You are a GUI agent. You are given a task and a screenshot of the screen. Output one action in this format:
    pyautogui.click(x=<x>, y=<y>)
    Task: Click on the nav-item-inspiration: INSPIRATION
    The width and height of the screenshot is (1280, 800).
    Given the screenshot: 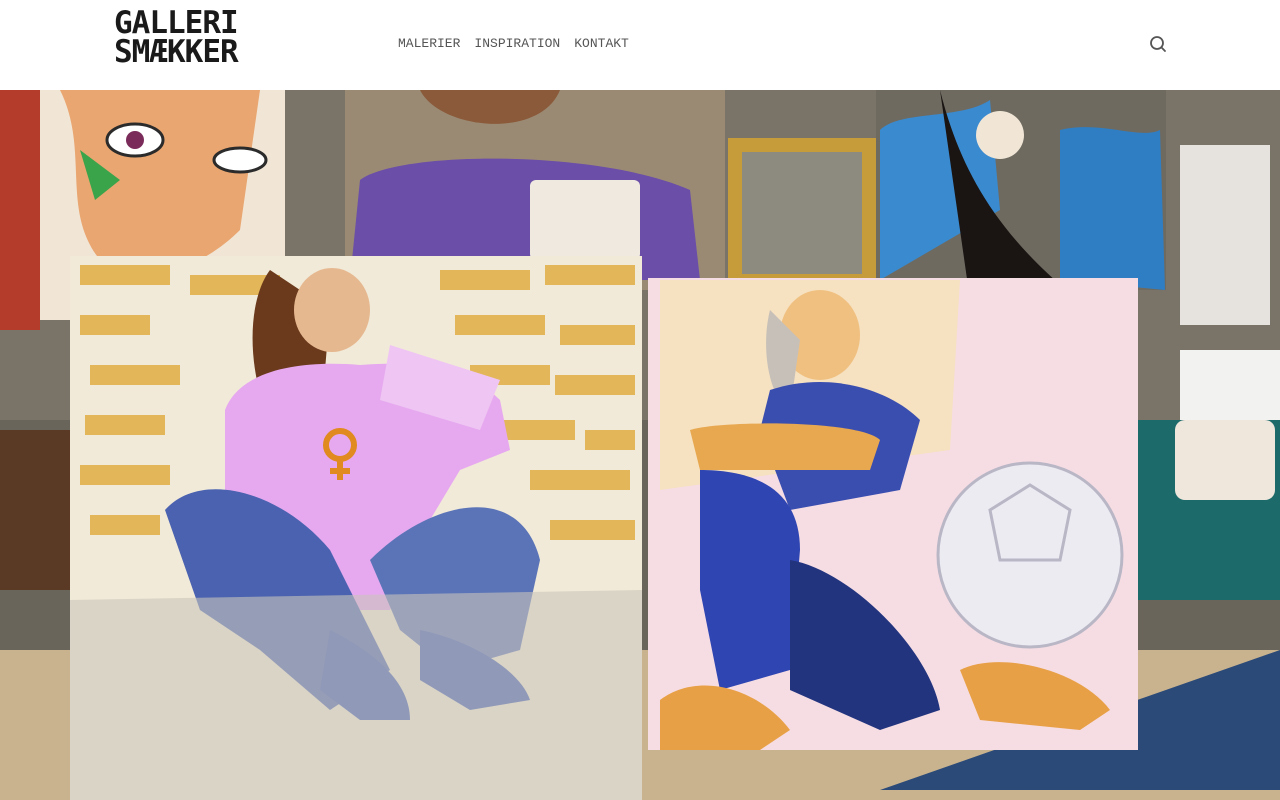 What is the action you would take?
    pyautogui.click(x=517, y=43)
    